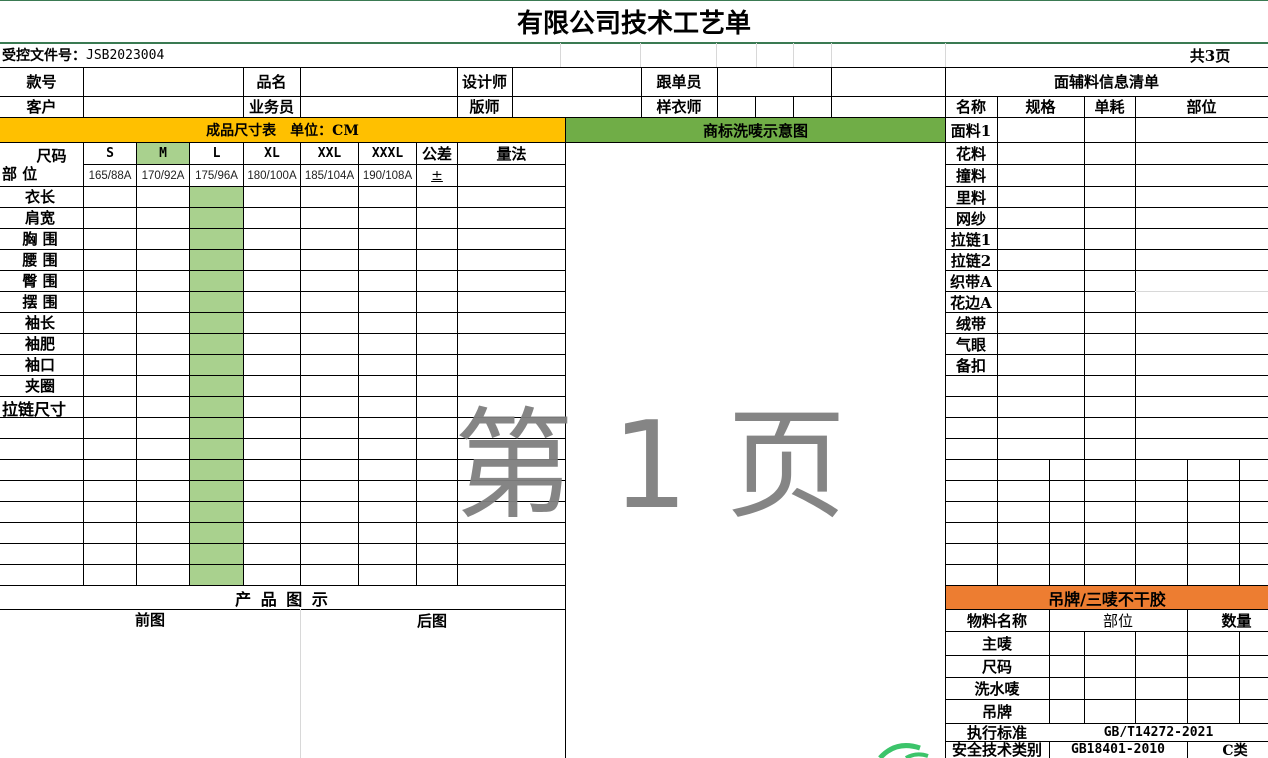 The image size is (1268, 758). I want to click on material-item: 备扣, so click(970, 365).